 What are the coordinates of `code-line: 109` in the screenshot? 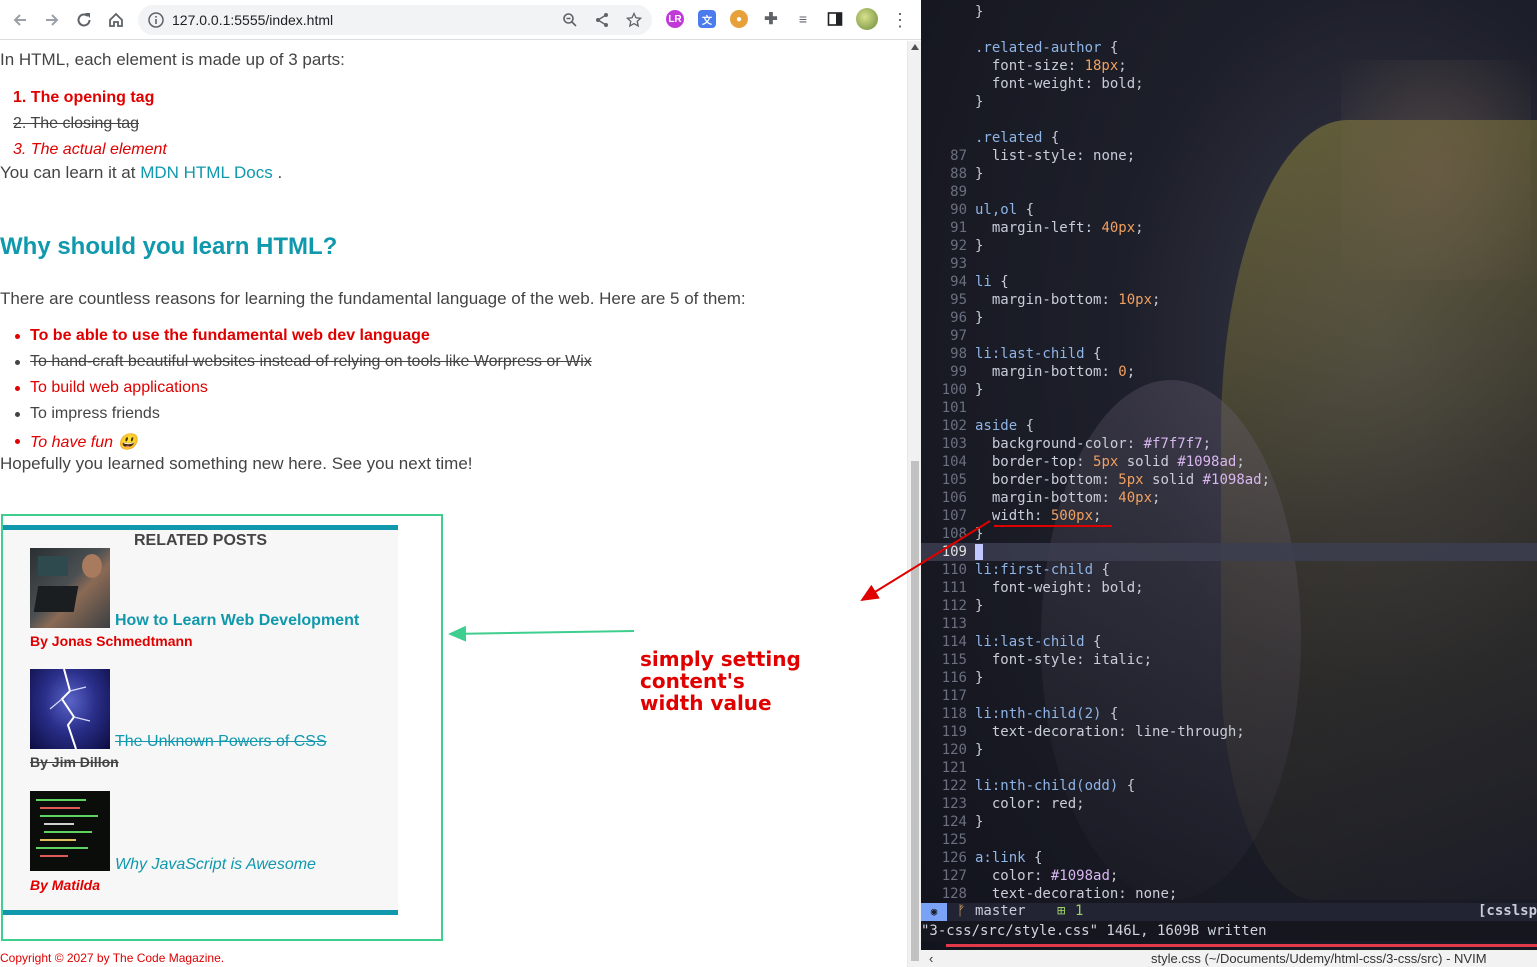 It's located at (1229, 552).